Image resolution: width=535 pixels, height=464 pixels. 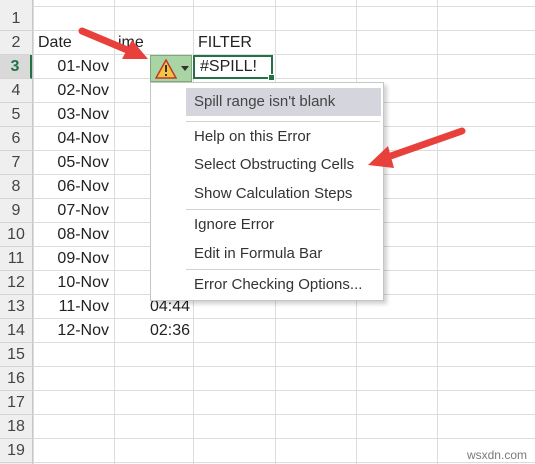 What do you see at coordinates (16, 19) in the screenshot?
I see `row-header-1: 1` at bounding box center [16, 19].